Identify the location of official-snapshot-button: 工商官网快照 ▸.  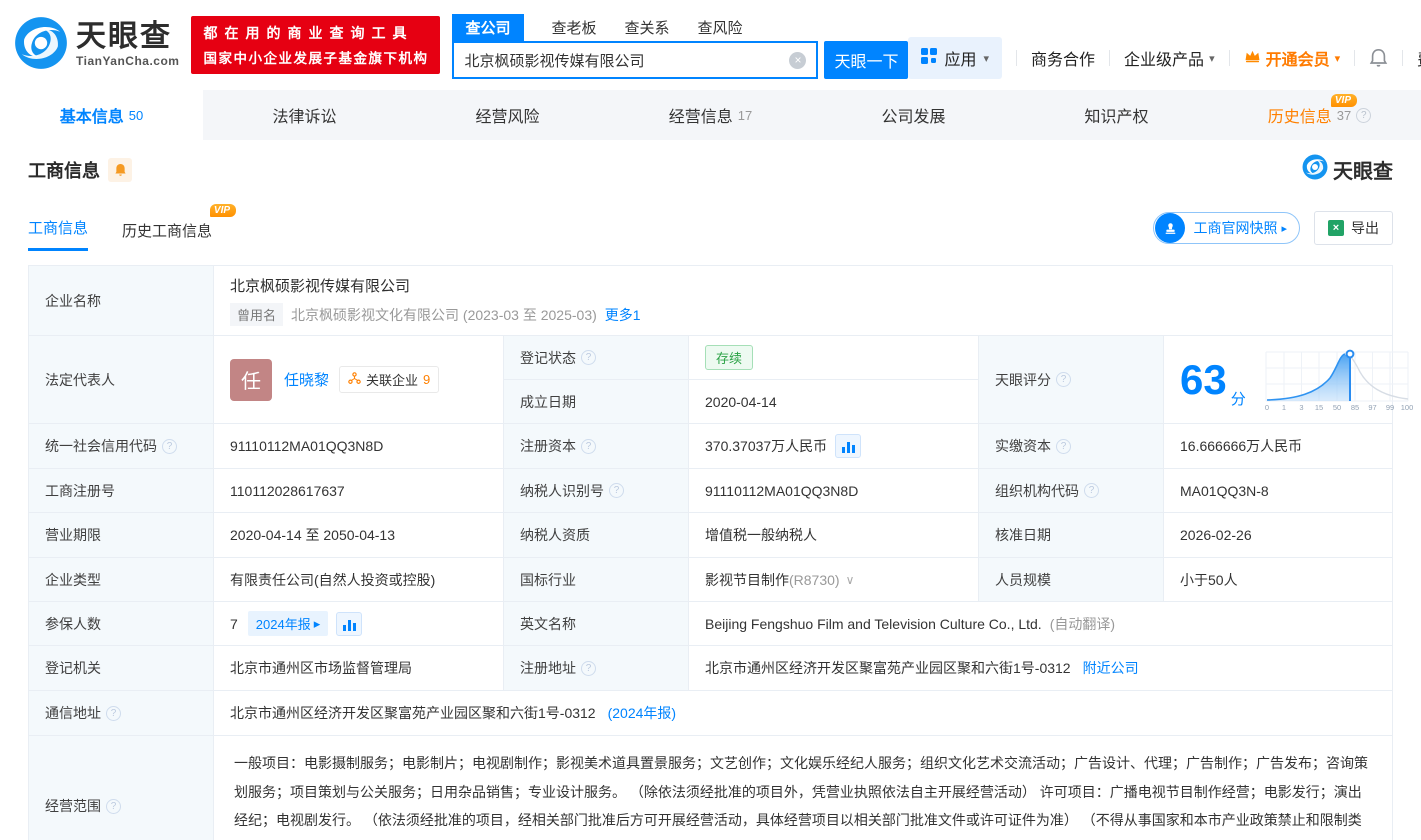
(1226, 228).